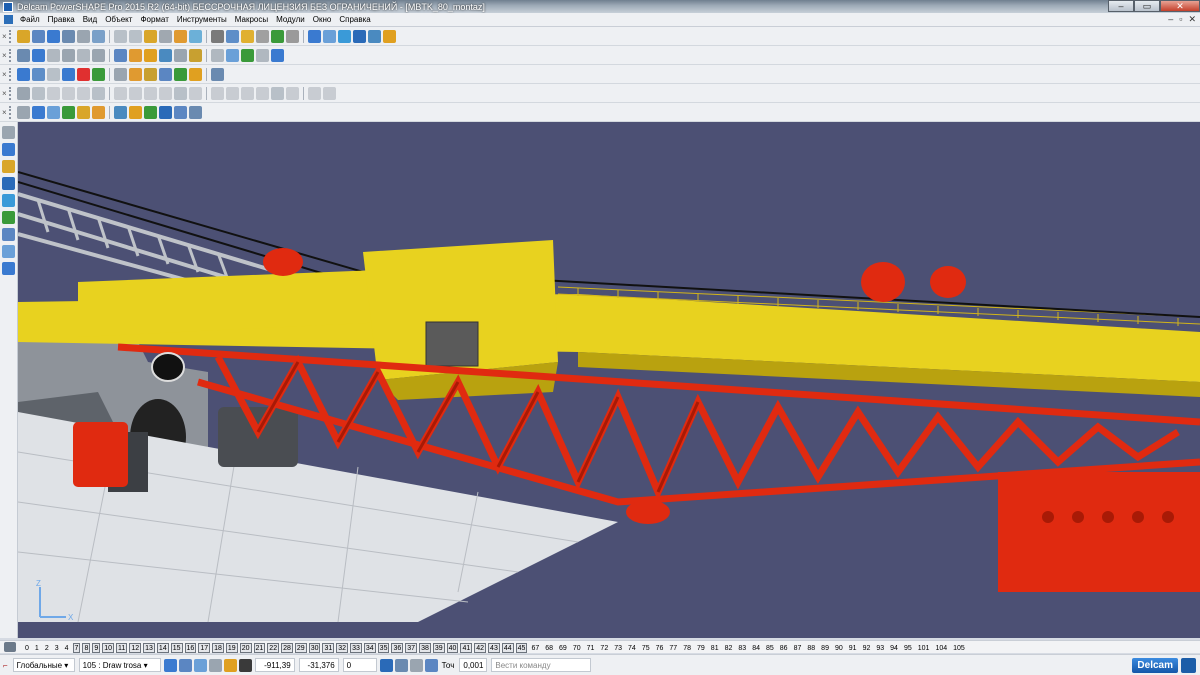  Describe the element at coordinates (162, 648) in the screenshot. I see `level-toggle: 14` at that location.